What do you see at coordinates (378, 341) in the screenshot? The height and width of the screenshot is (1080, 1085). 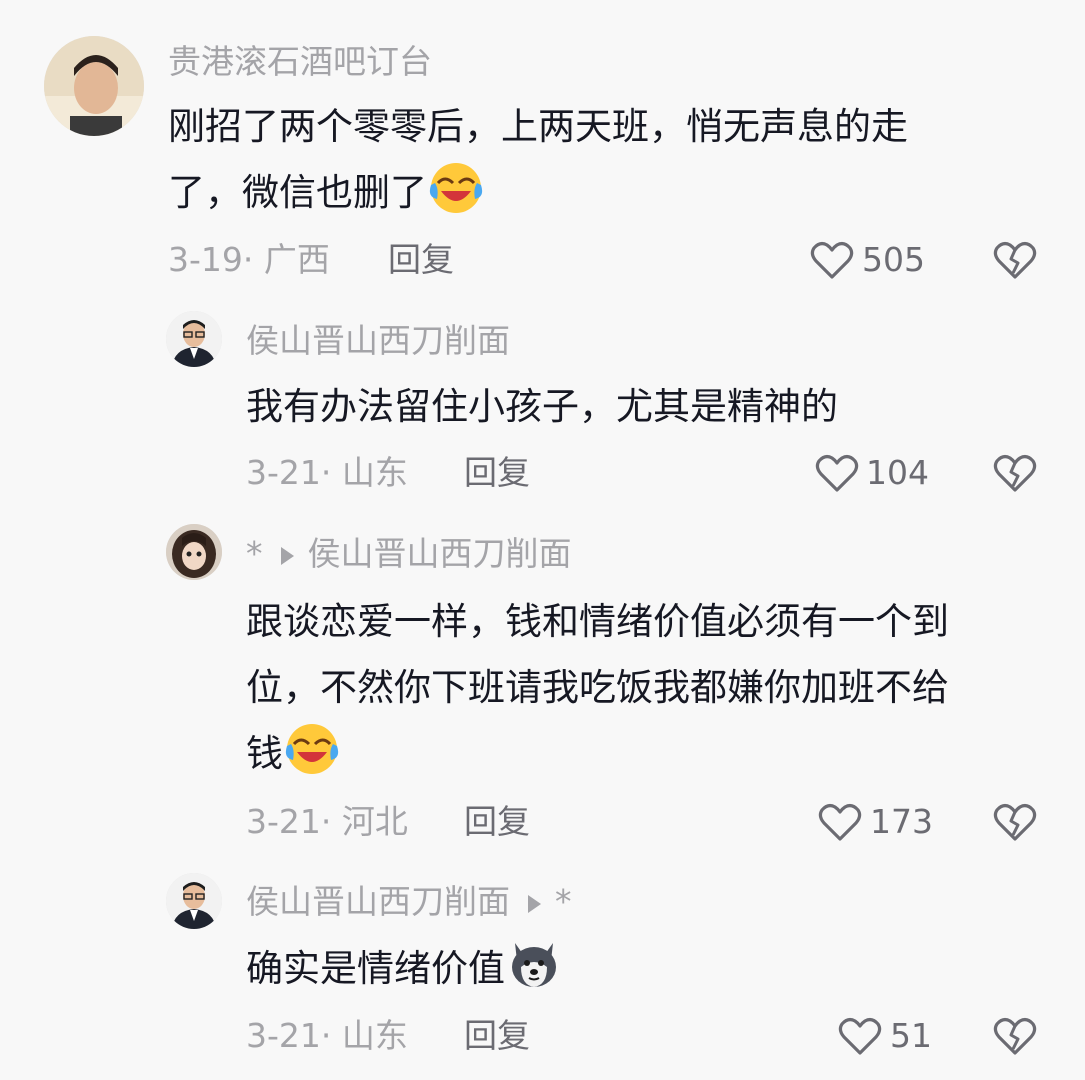 I see `comment-username: 侯山晋山西刀削面` at bounding box center [378, 341].